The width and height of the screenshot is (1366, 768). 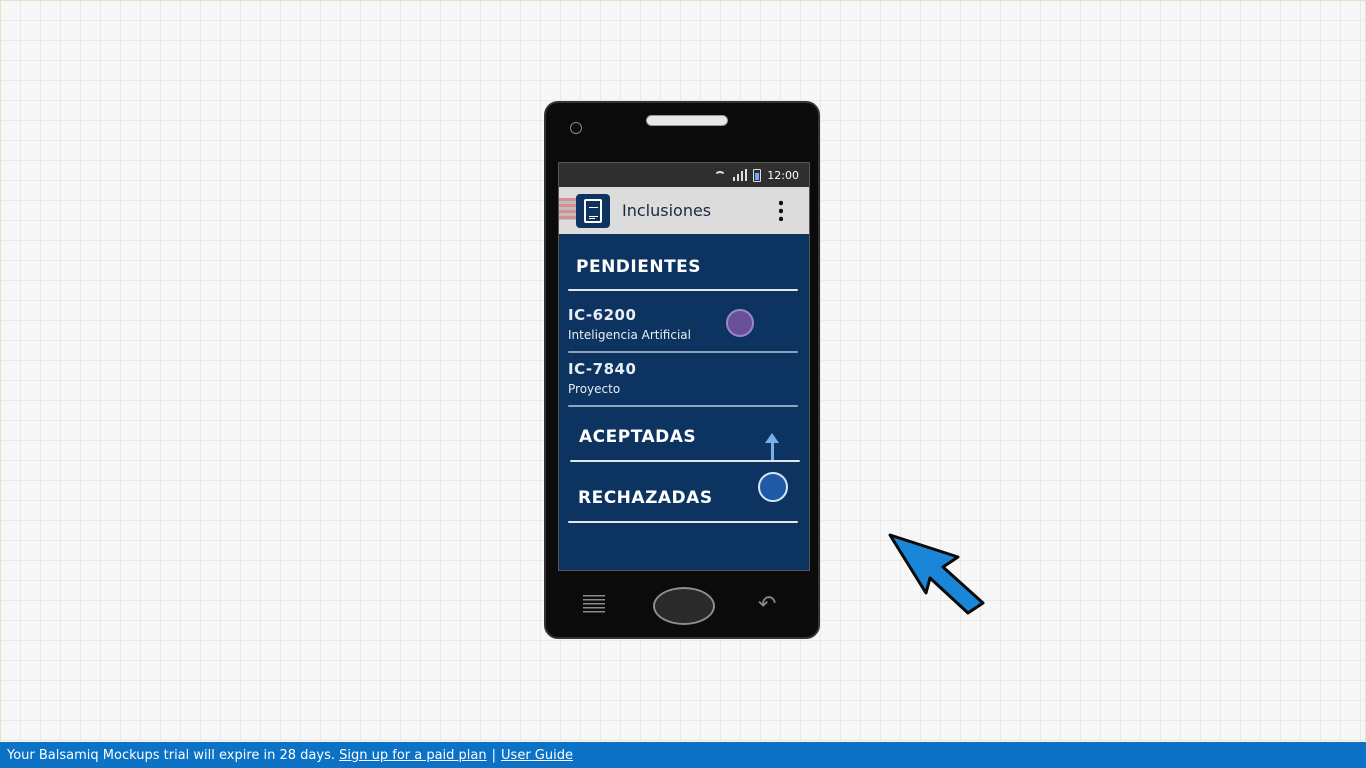 I want to click on arrow-up-icon, so click(x=772, y=447).